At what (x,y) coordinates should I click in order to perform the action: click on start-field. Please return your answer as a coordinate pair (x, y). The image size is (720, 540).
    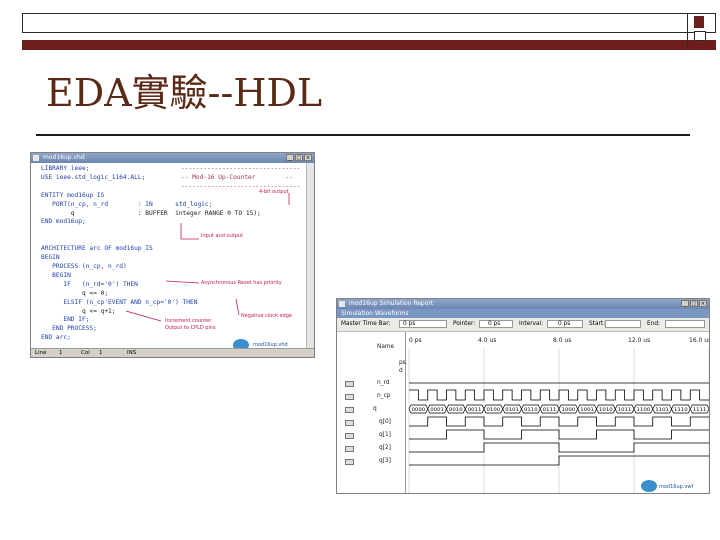
    Looking at the image, I should click on (623, 324).